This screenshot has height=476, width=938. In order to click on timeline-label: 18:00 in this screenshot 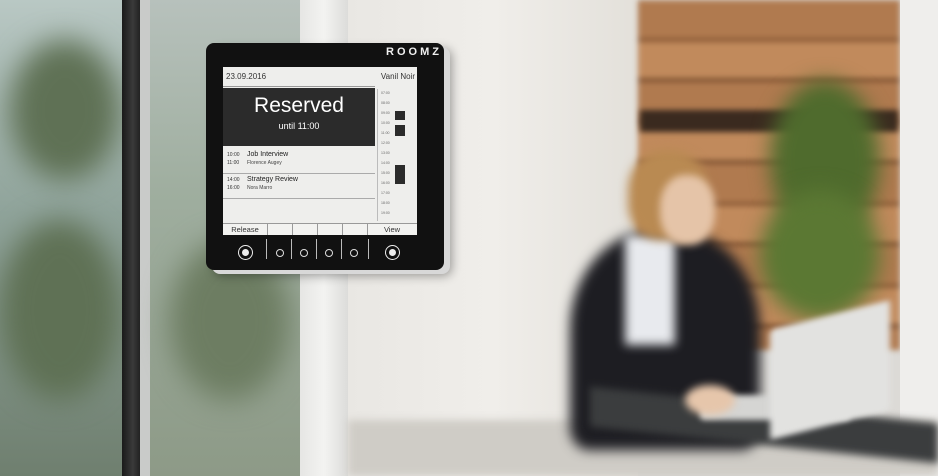, I will do `click(385, 203)`.